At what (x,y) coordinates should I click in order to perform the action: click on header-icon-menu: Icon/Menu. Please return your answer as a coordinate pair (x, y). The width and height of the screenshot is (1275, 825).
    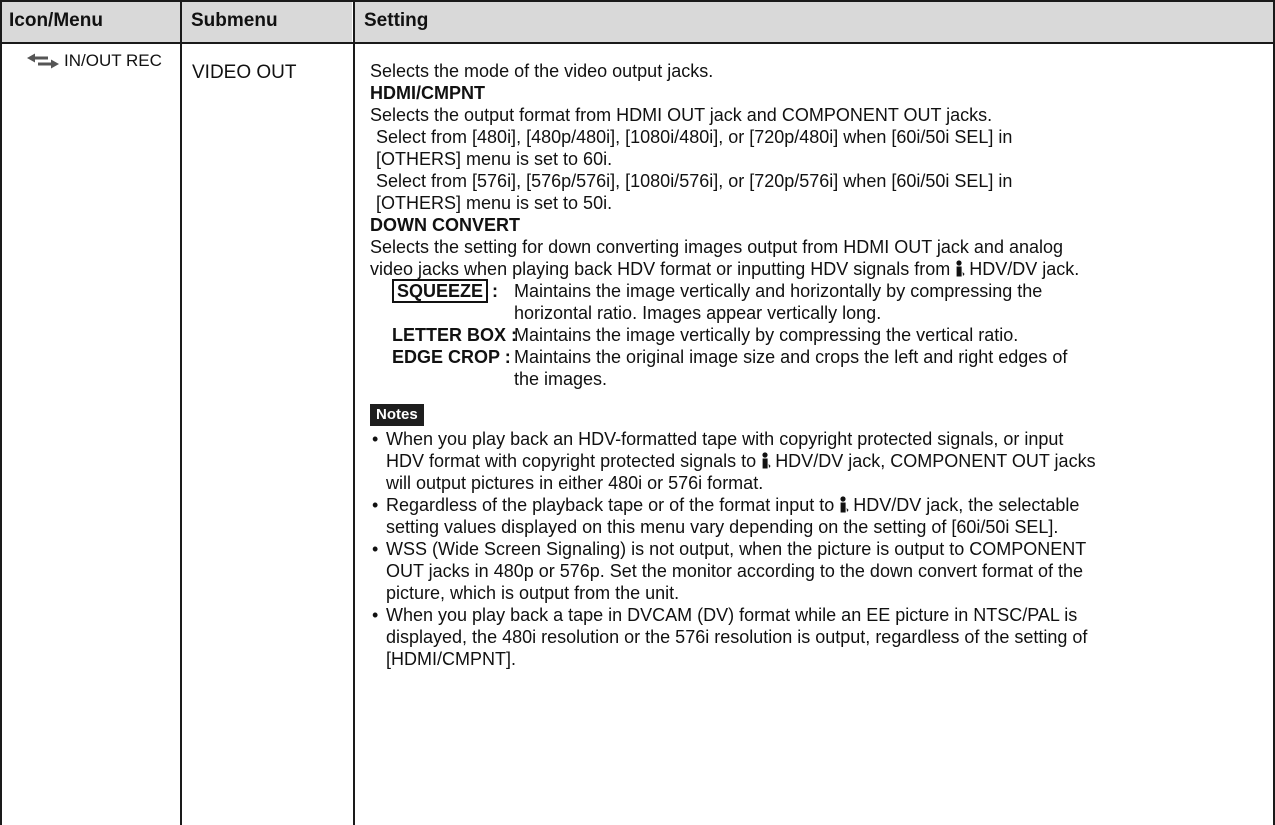
    Looking at the image, I should click on (56, 20).